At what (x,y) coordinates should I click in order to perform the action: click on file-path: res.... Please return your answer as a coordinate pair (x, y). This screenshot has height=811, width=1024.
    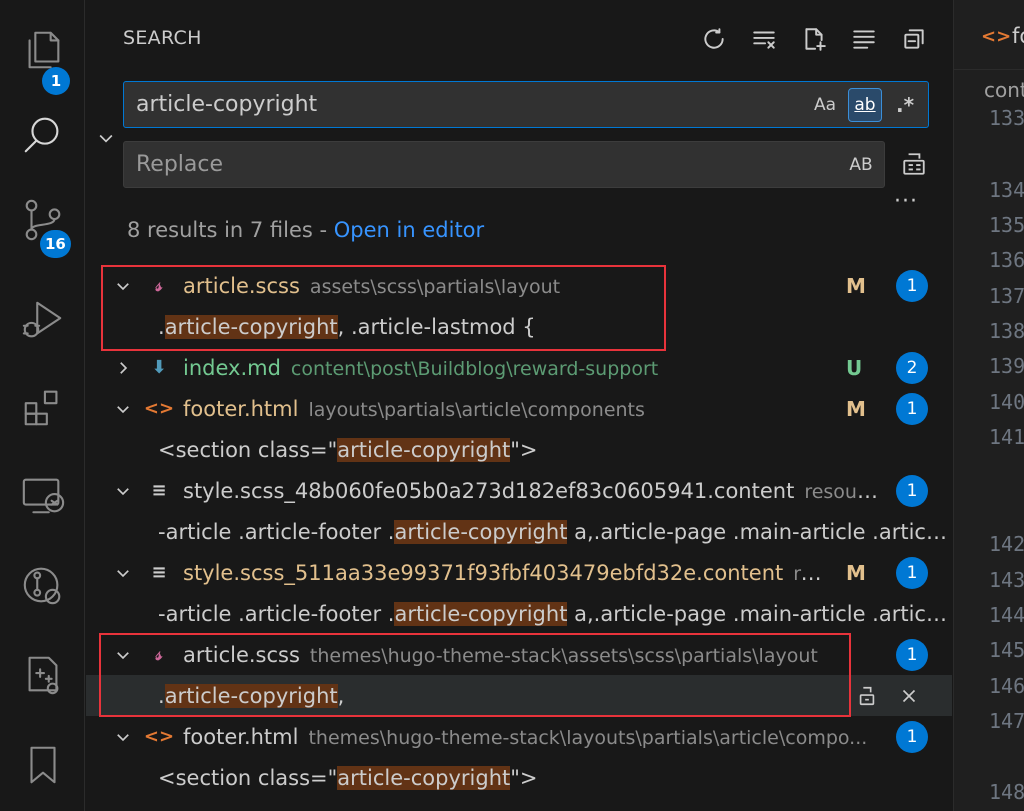
    Looking at the image, I should click on (813, 573).